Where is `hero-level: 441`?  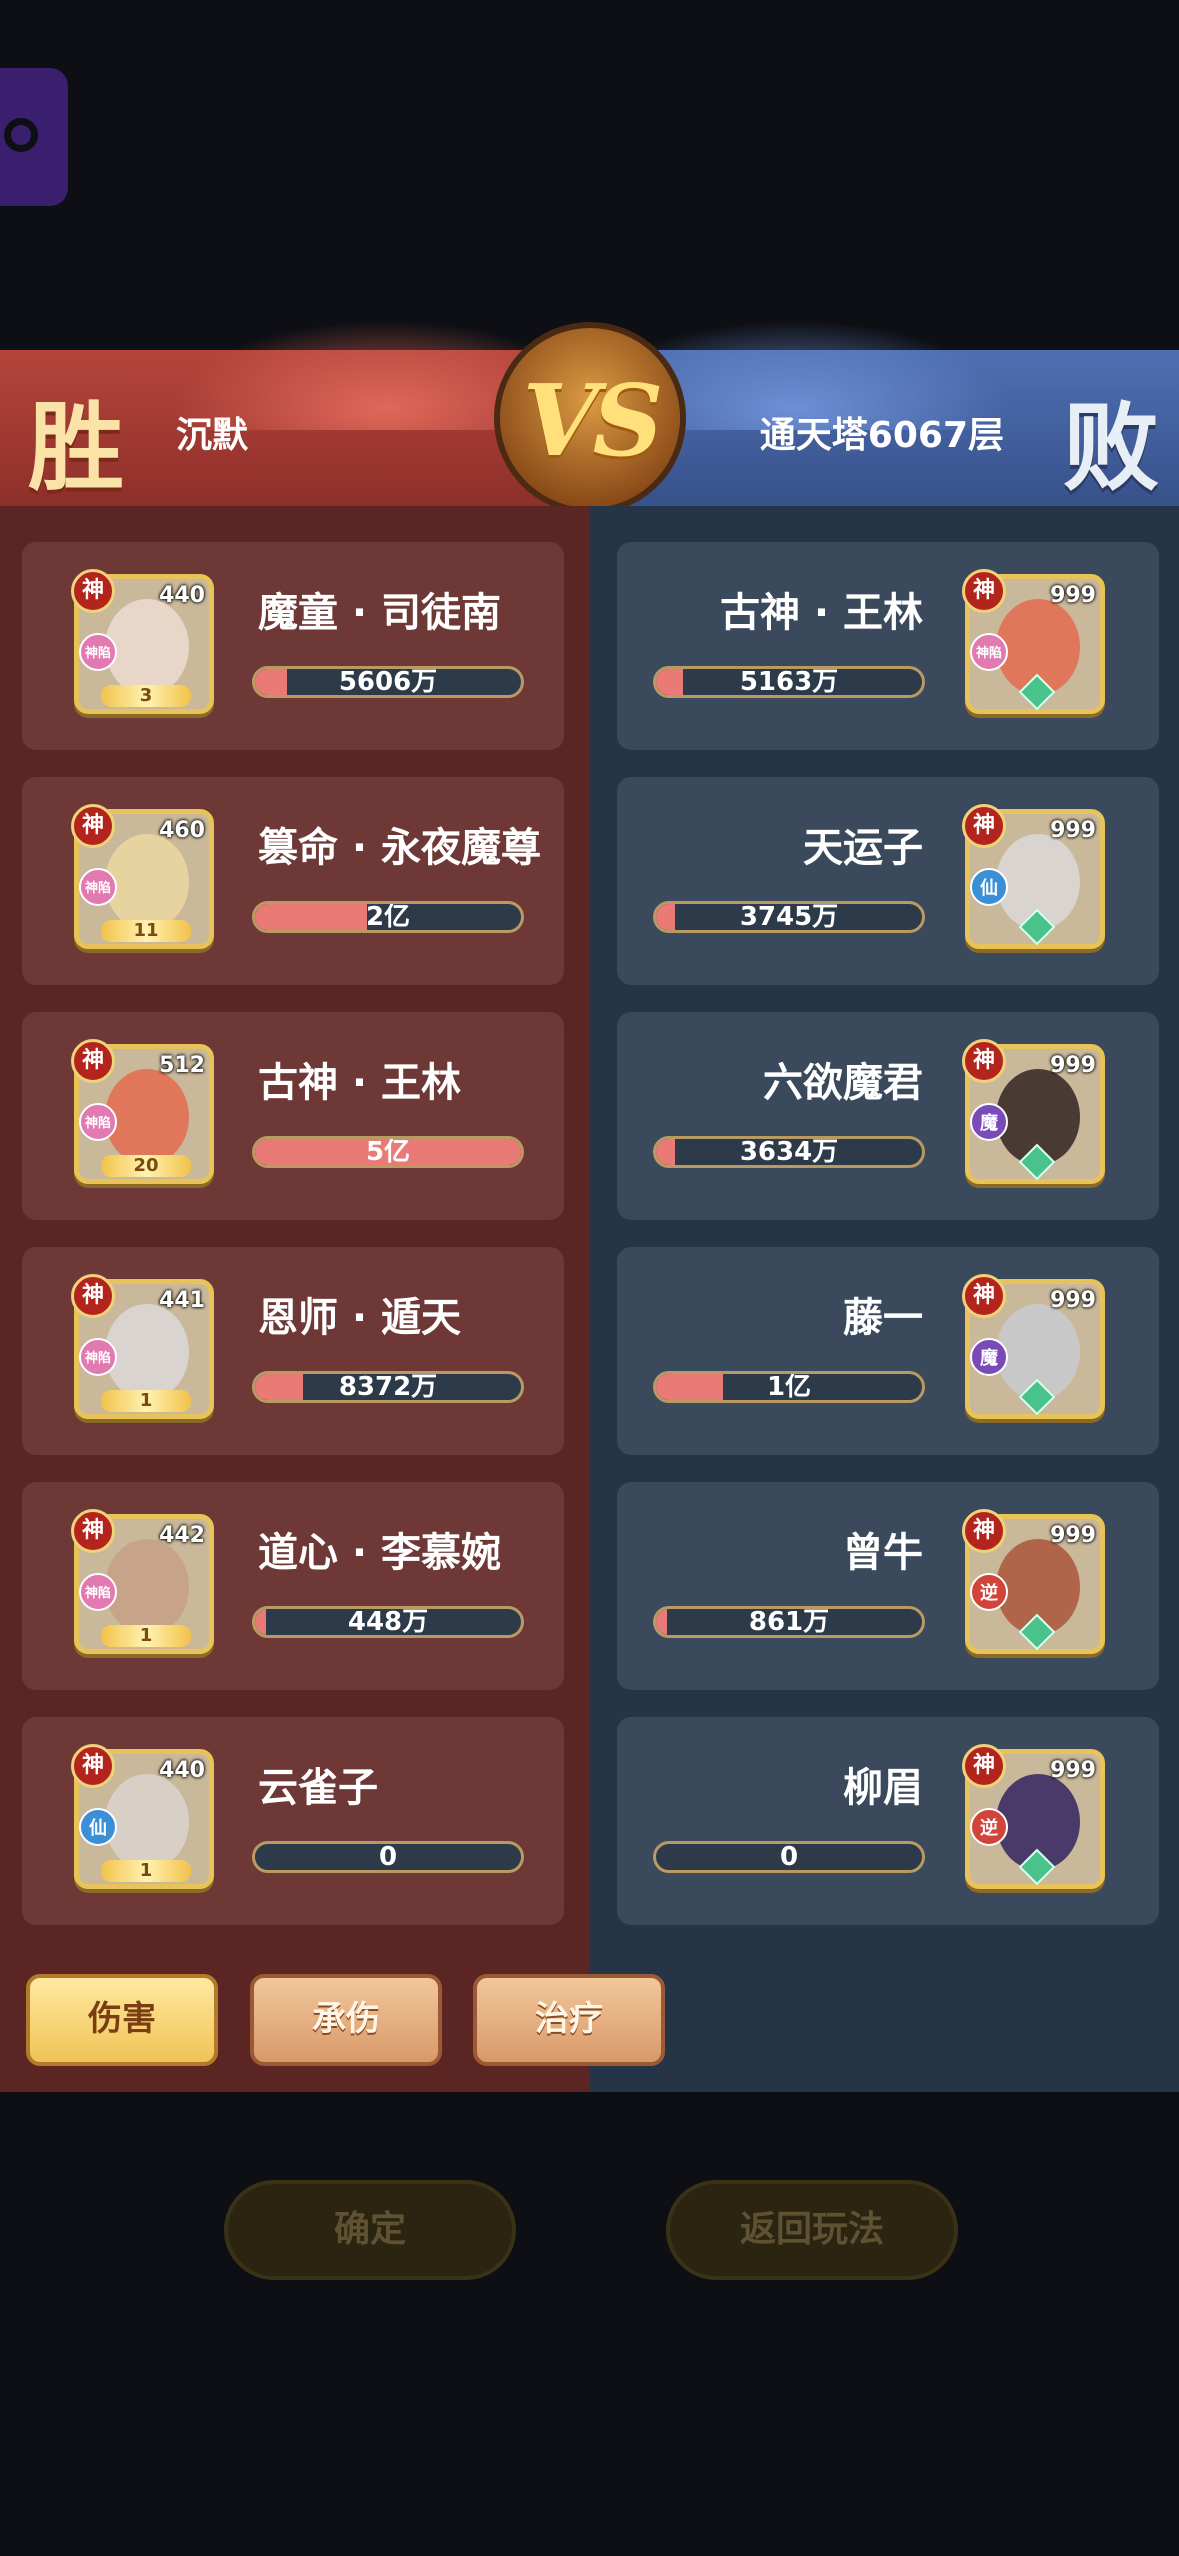 hero-level: 441 is located at coordinates (182, 1300).